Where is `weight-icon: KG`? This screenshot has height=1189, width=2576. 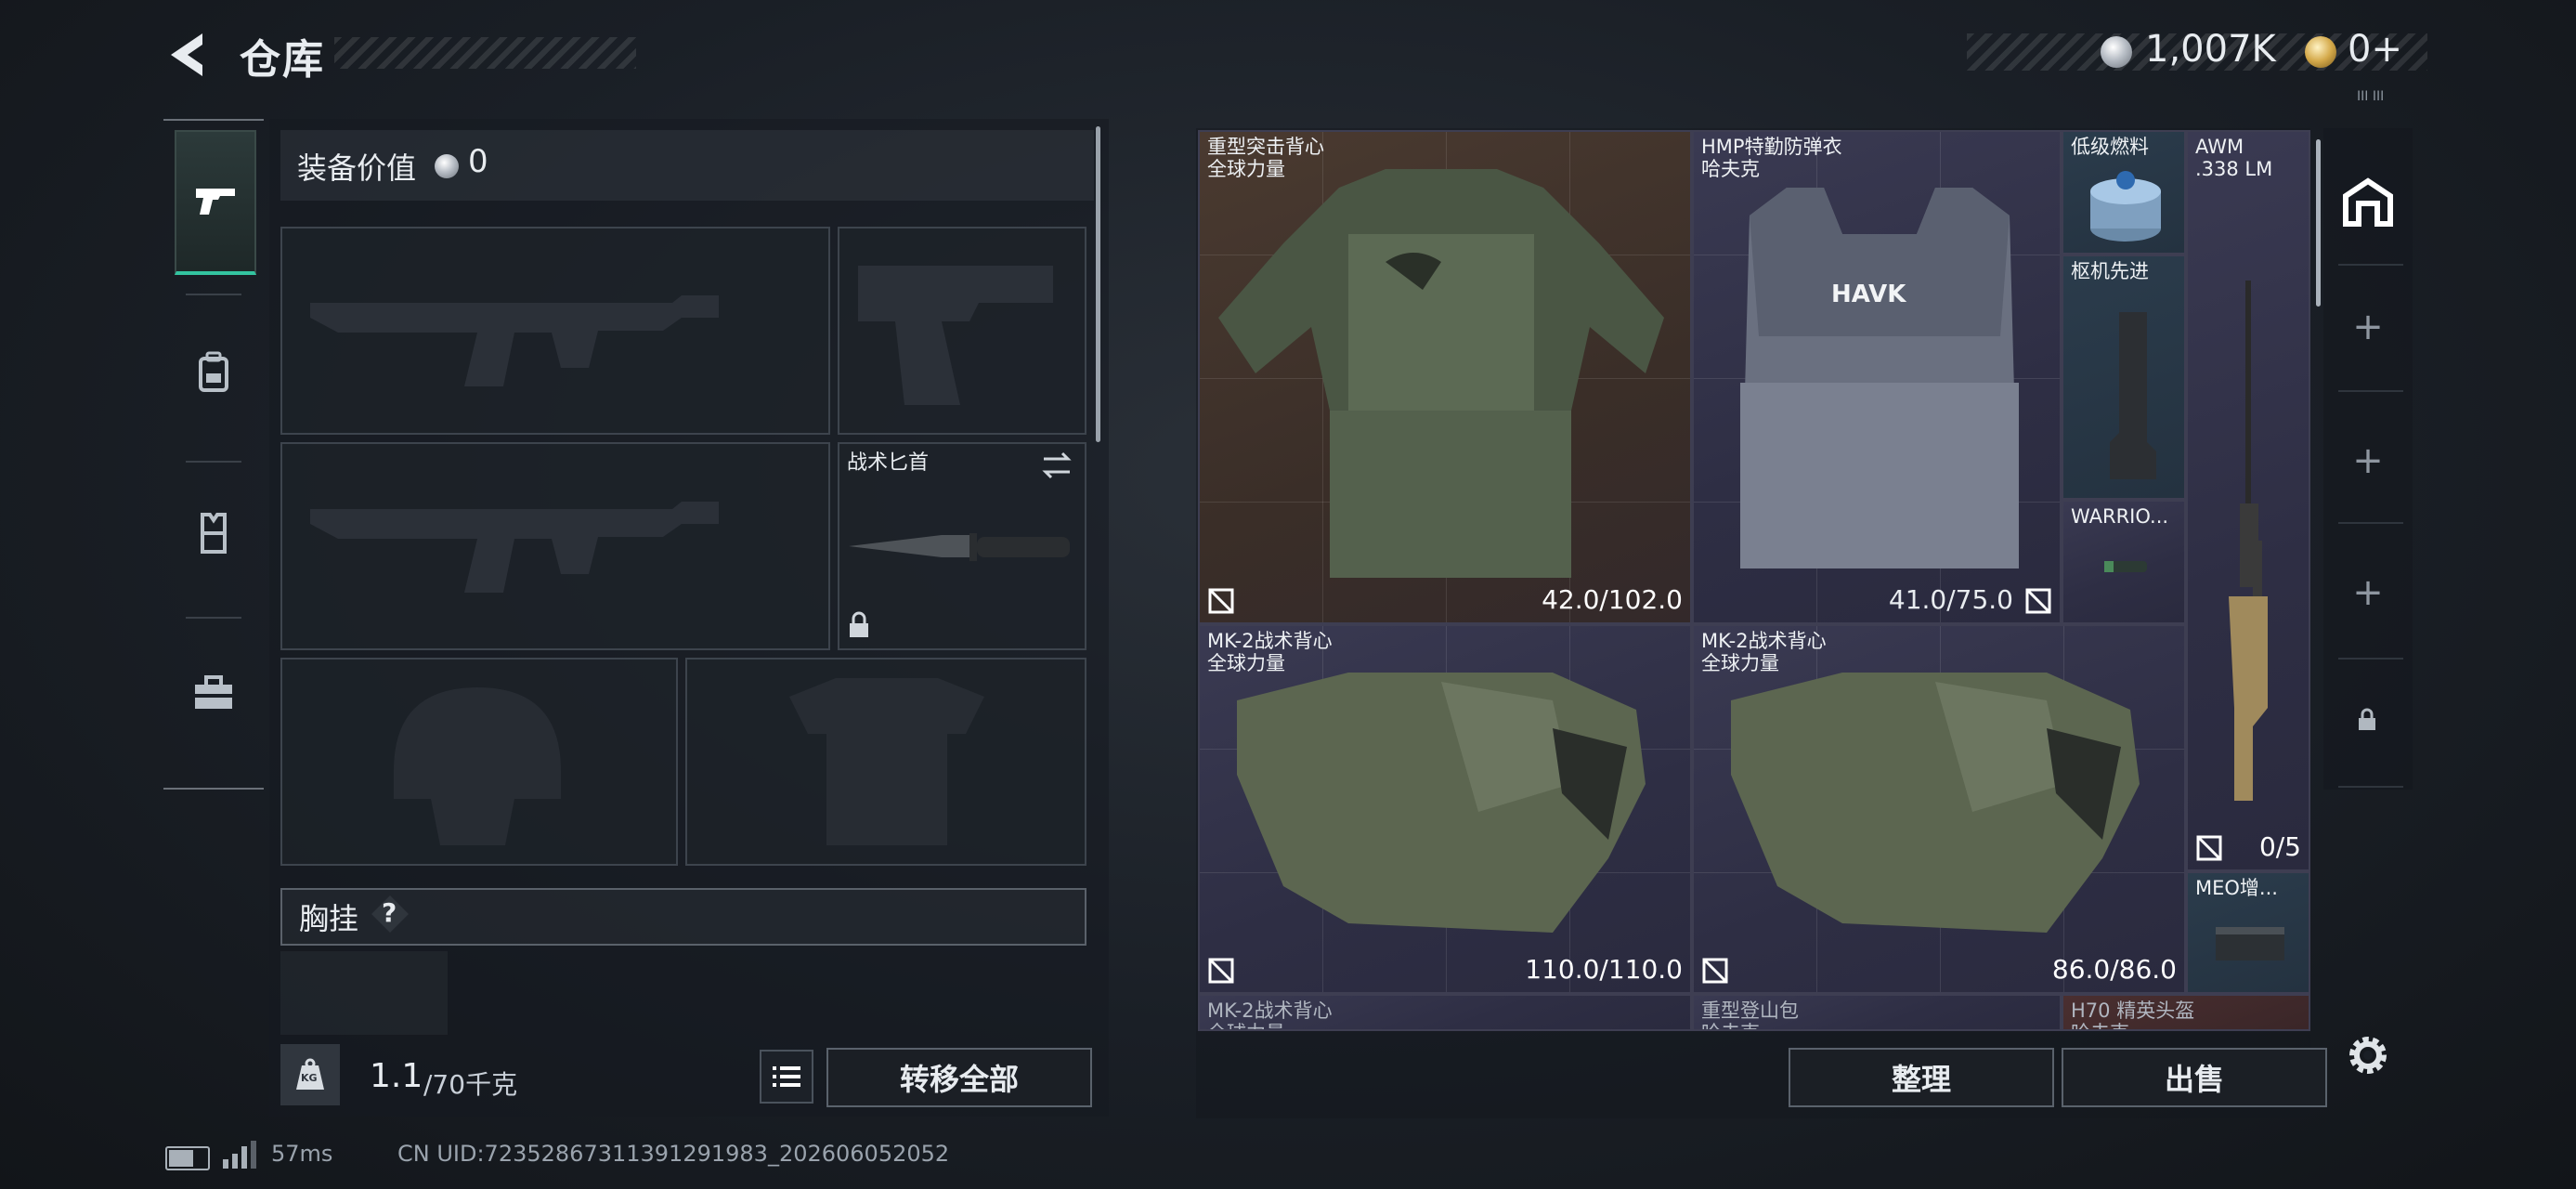
weight-icon: KG is located at coordinates (310, 1074).